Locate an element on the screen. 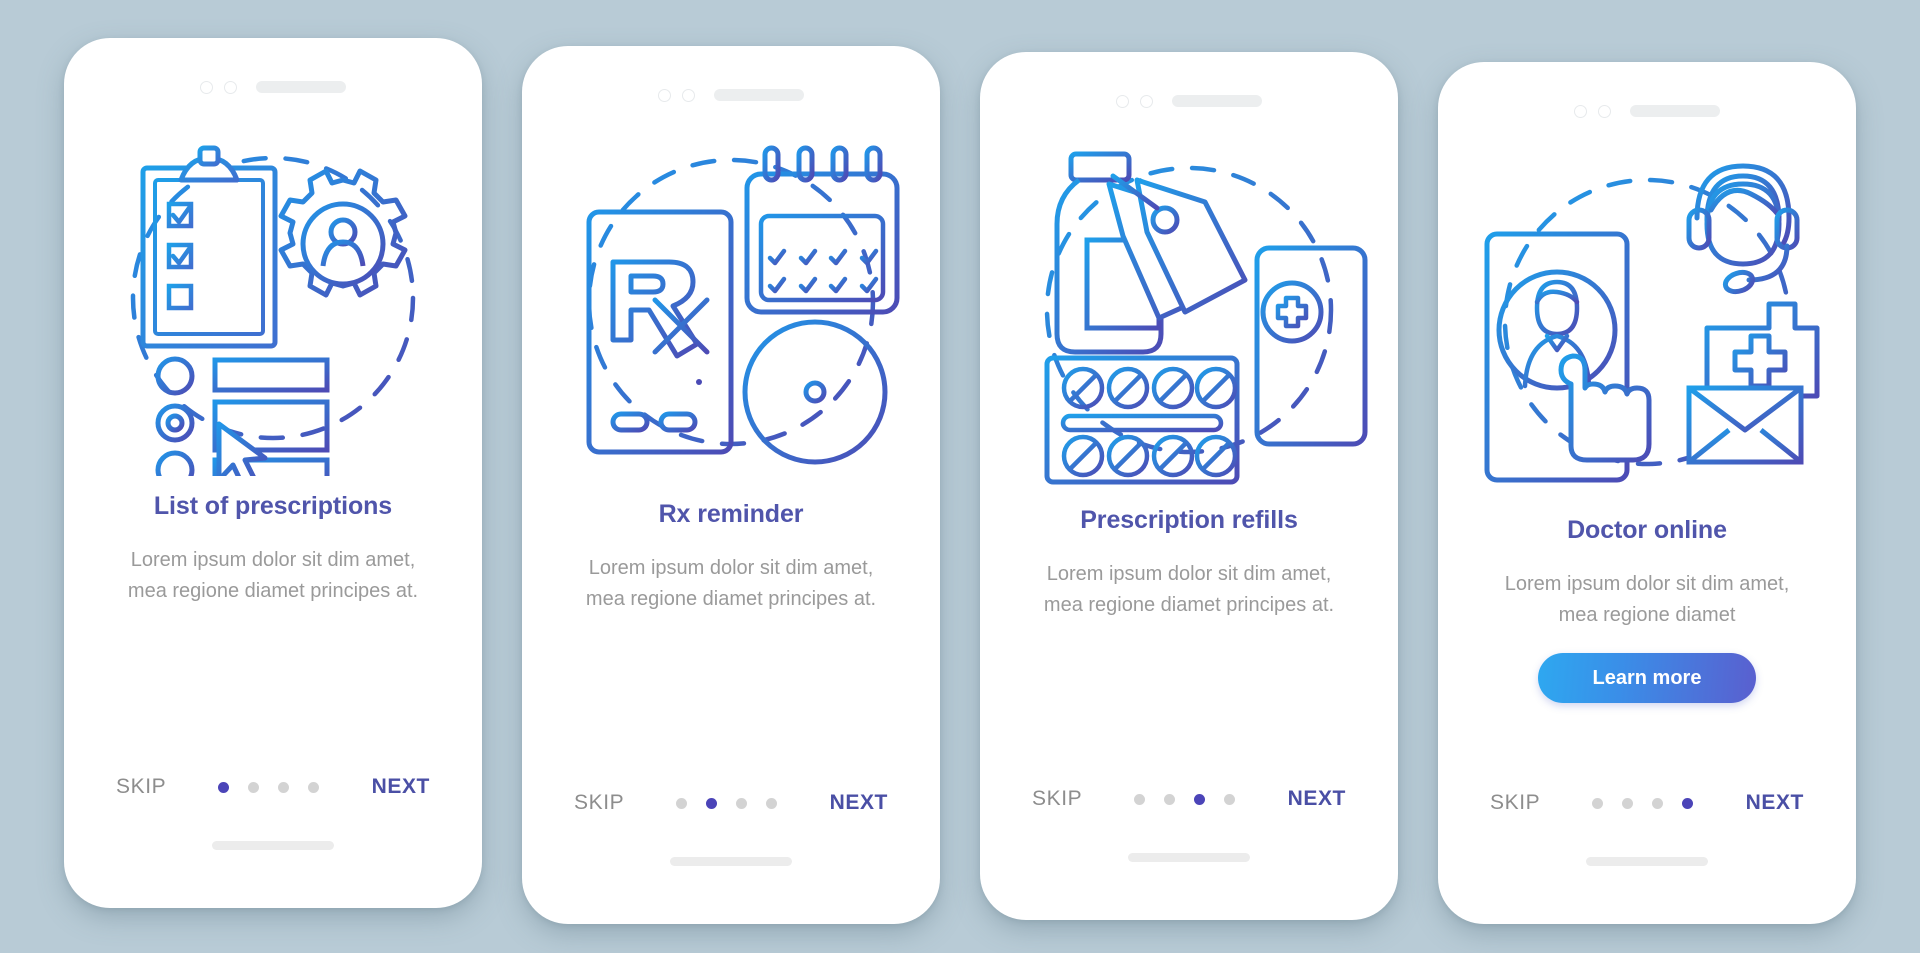 The width and height of the screenshot is (1920, 953). illustration-phone-doctor-operator-headset-mail-icon is located at coordinates (1647, 325).